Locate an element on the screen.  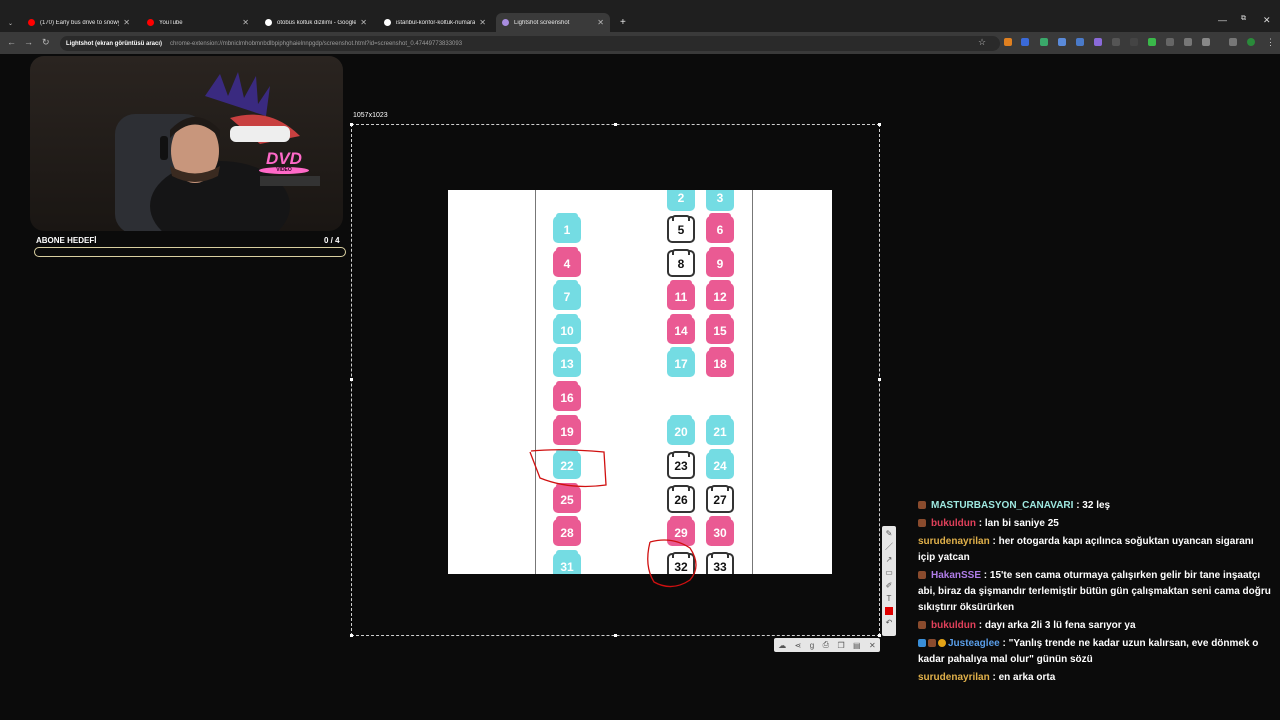
upload-icon: ☁ is located at coordinates (782, 645).